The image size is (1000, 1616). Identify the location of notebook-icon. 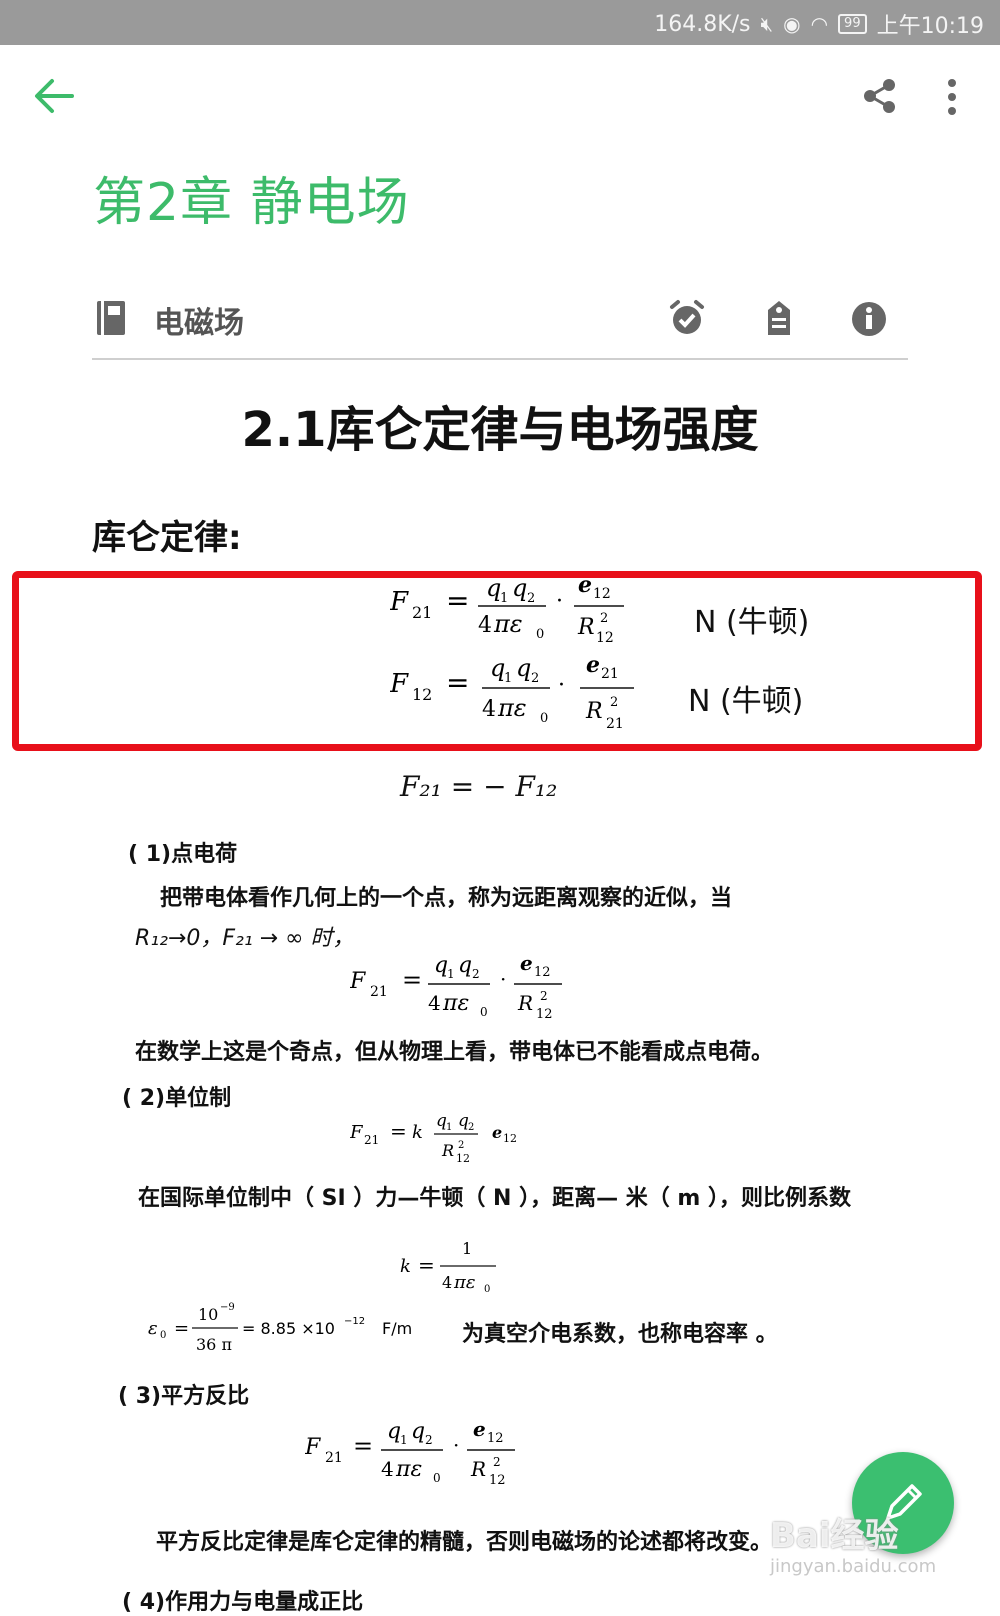
(111, 318).